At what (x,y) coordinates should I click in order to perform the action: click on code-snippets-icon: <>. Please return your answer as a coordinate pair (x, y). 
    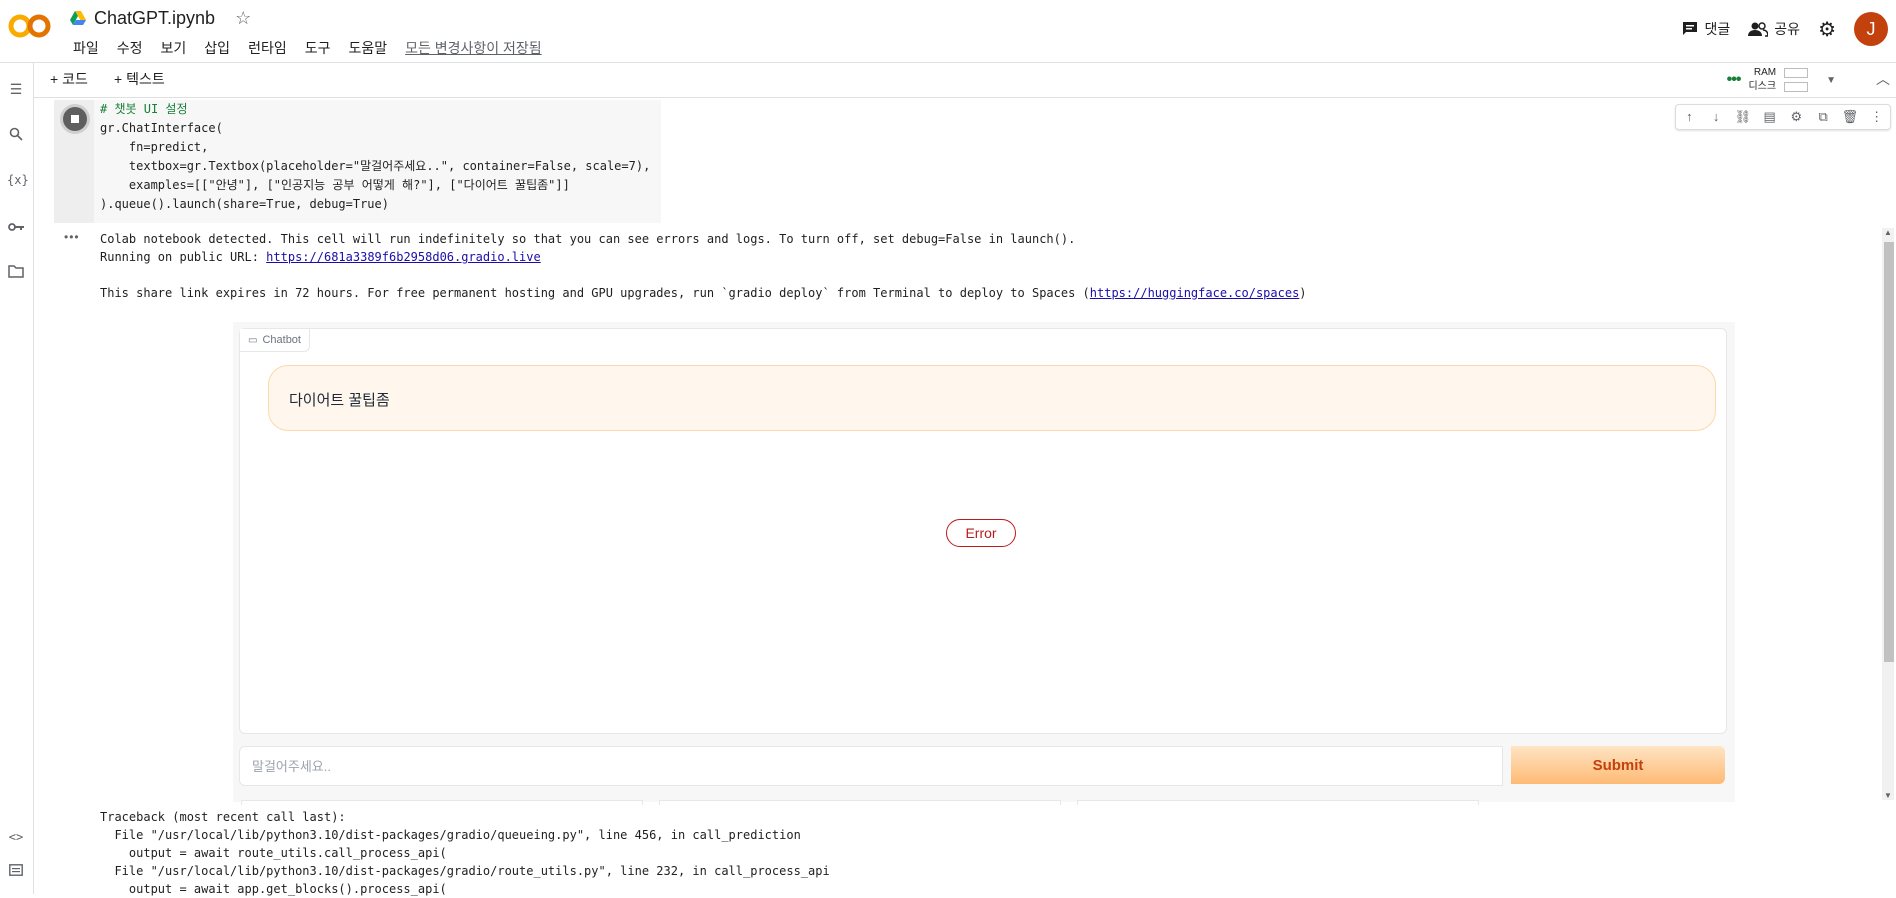
    Looking at the image, I should click on (16, 839).